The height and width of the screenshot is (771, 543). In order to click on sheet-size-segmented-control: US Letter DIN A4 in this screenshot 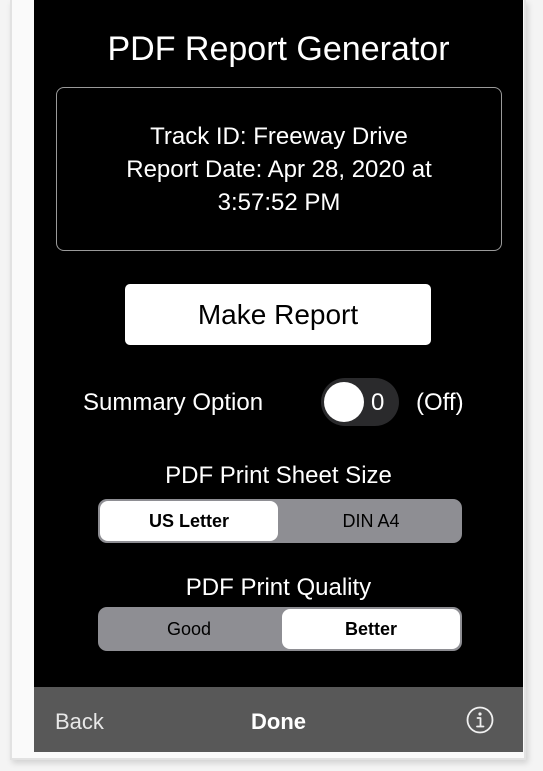, I will do `click(280, 521)`.